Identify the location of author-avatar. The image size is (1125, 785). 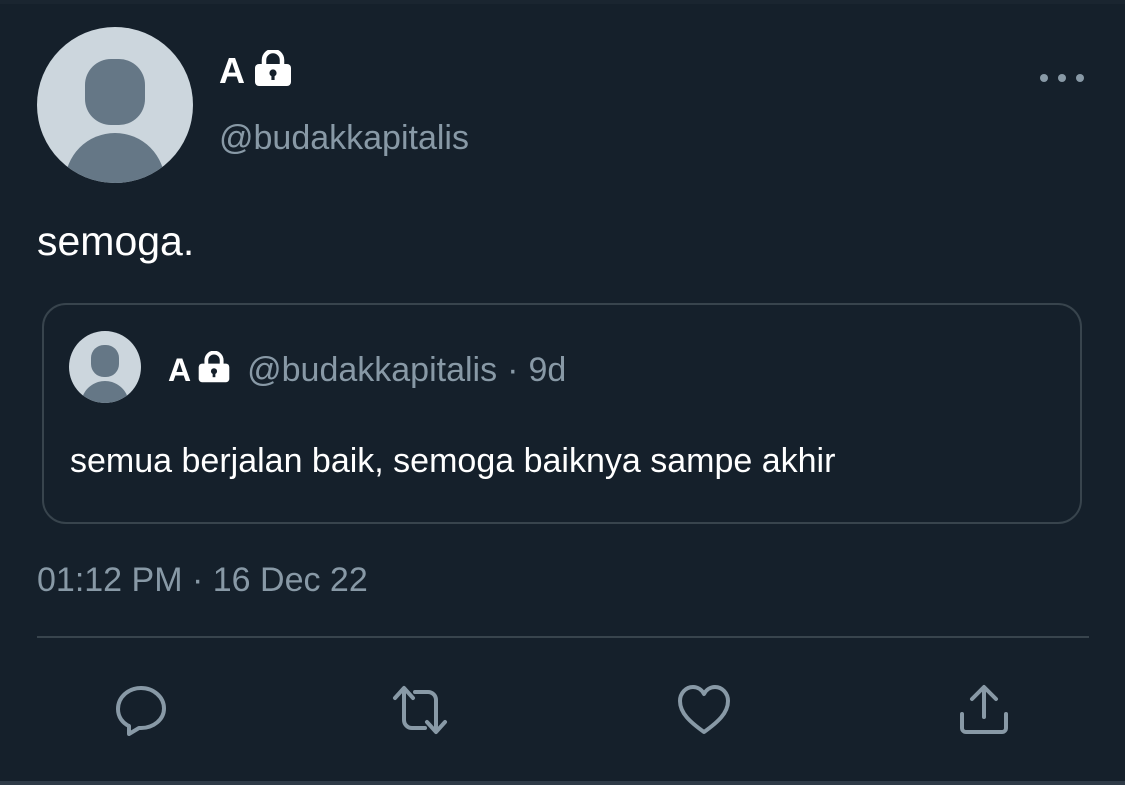
(115, 105).